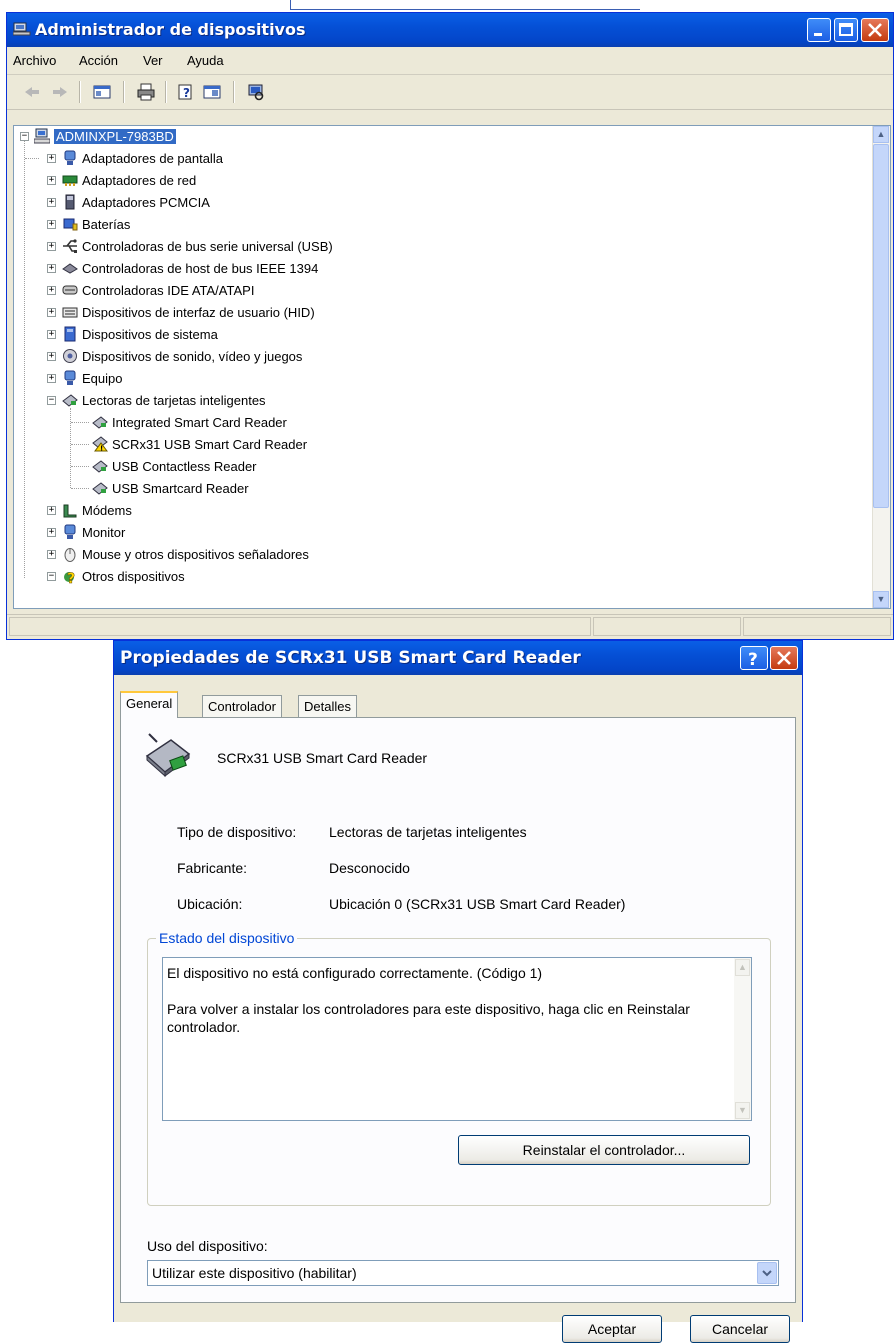 Image resolution: width=894 pixels, height=1343 pixels. I want to click on menu-ver: Ver, so click(153, 60).